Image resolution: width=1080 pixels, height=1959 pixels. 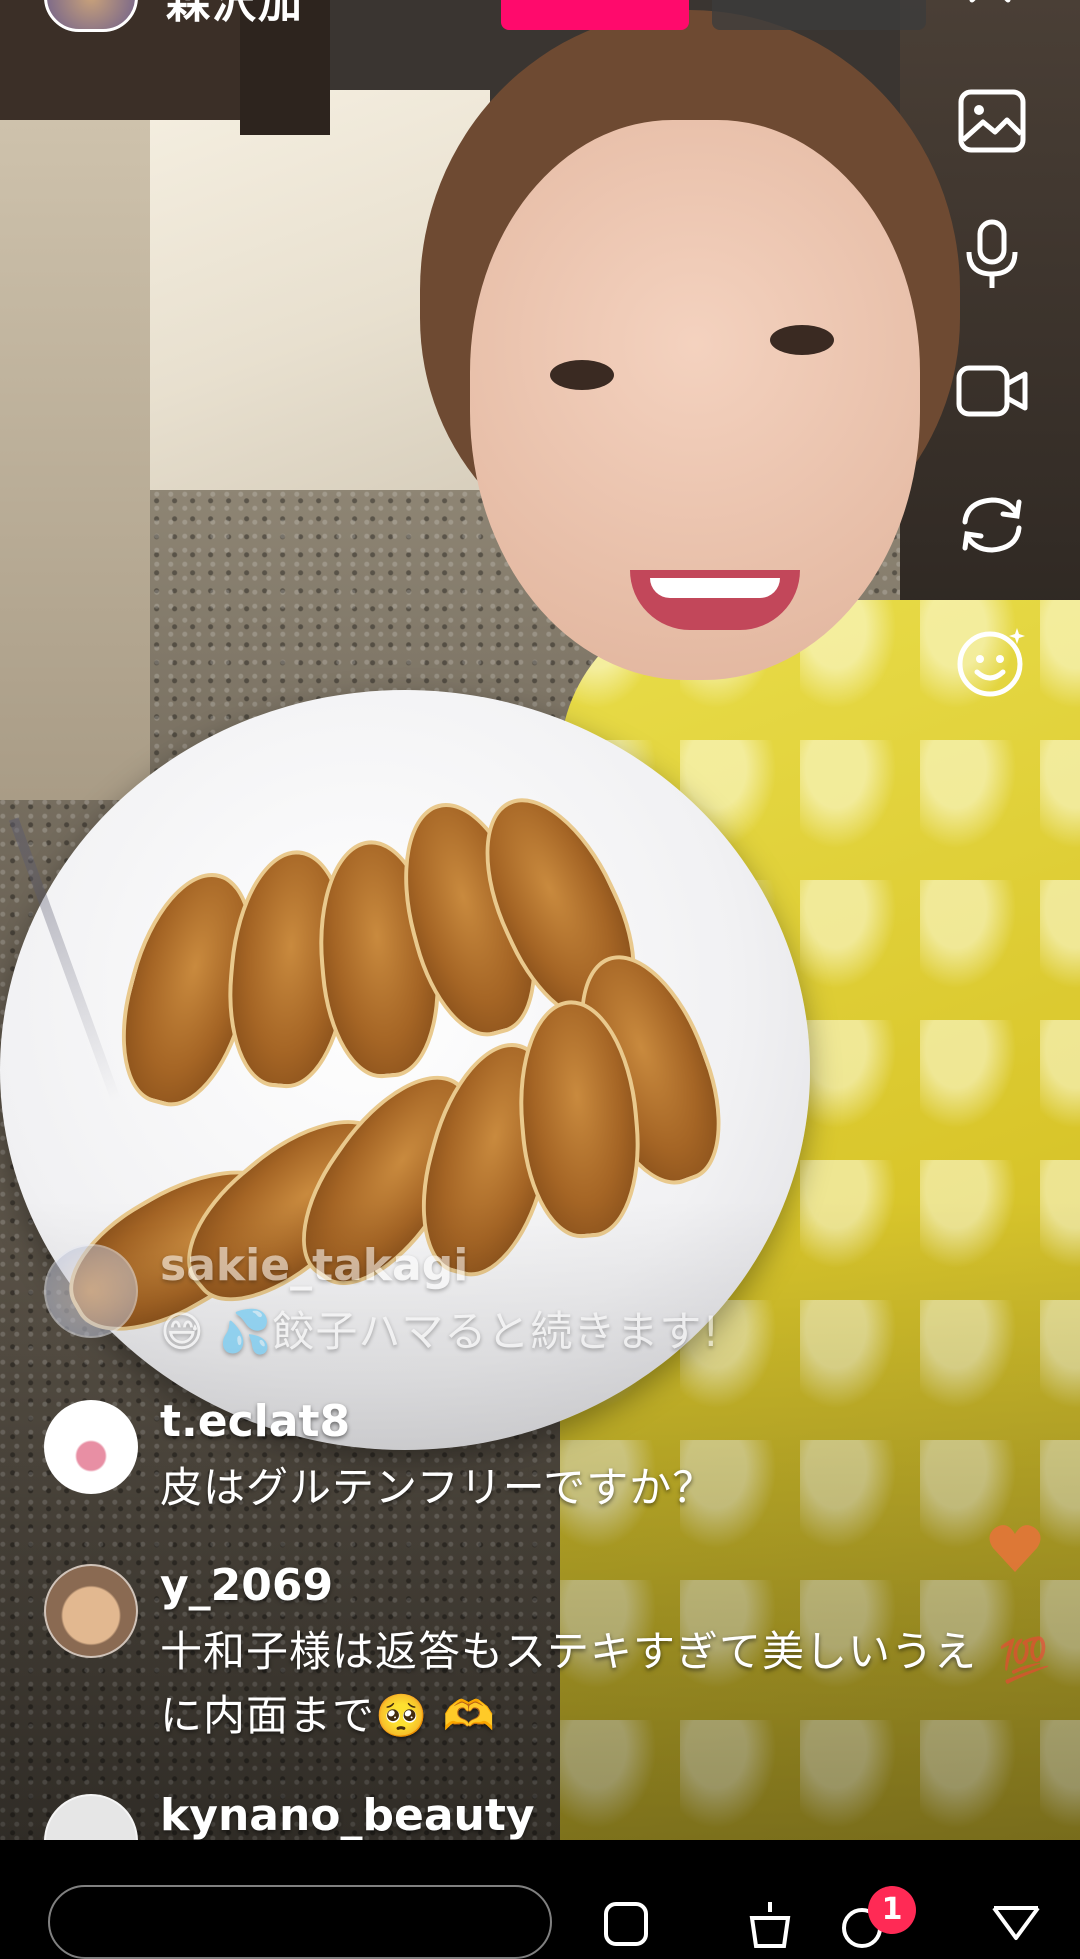 I want to click on microphone-button, so click(x=992, y=255).